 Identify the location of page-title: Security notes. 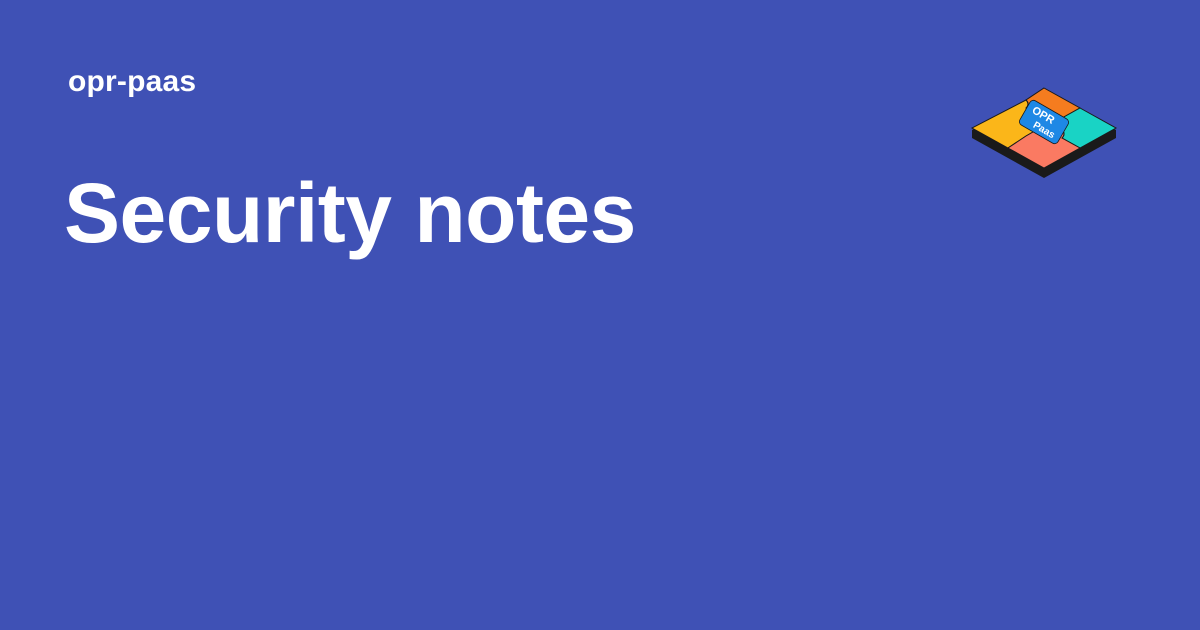
(350, 213).